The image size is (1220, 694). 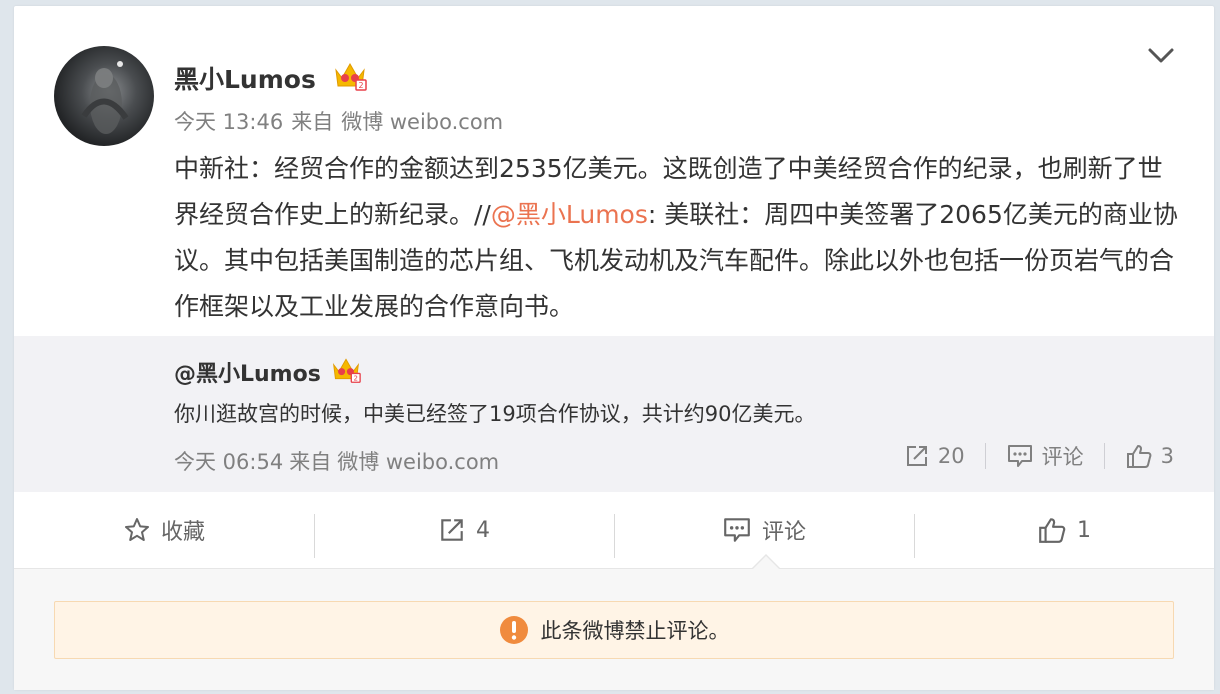 What do you see at coordinates (513, 630) in the screenshot?
I see `warning-icon` at bounding box center [513, 630].